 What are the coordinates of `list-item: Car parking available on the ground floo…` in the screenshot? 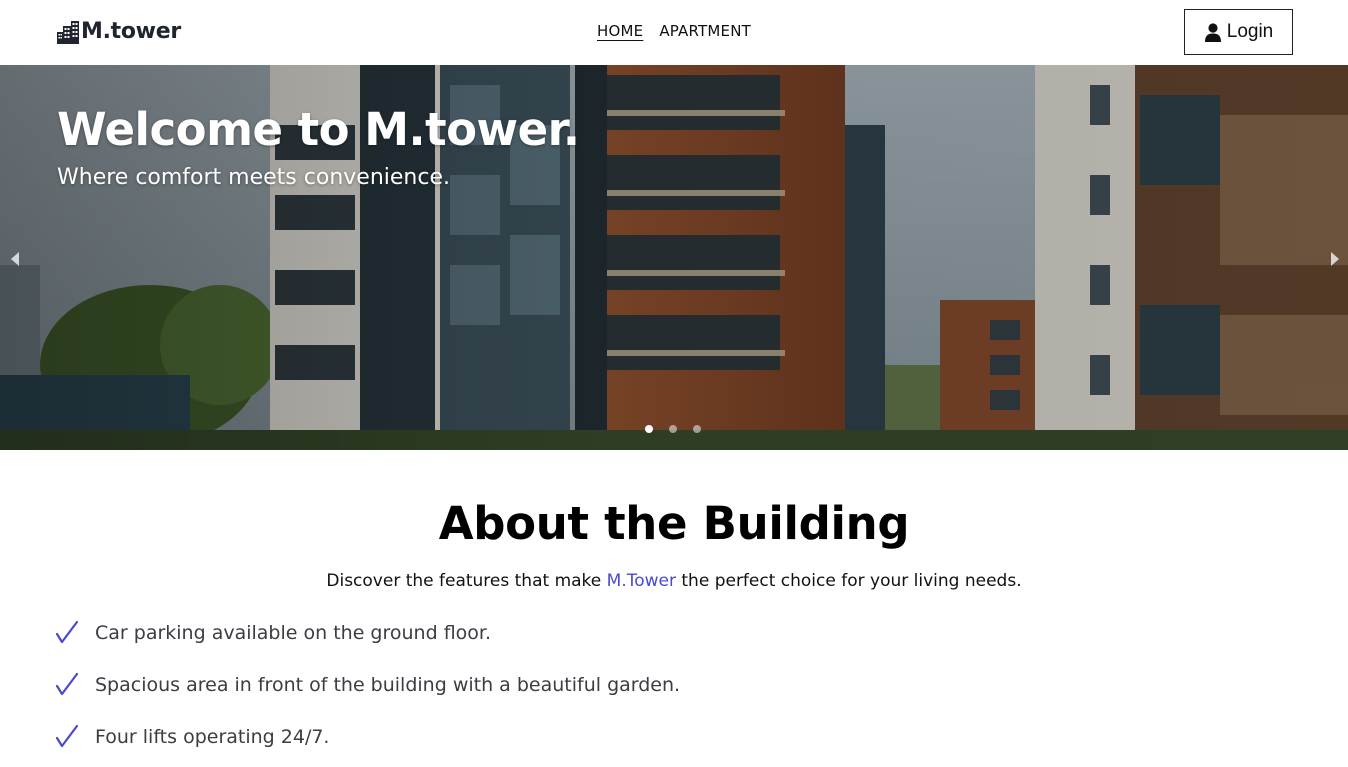 It's located at (368, 633).